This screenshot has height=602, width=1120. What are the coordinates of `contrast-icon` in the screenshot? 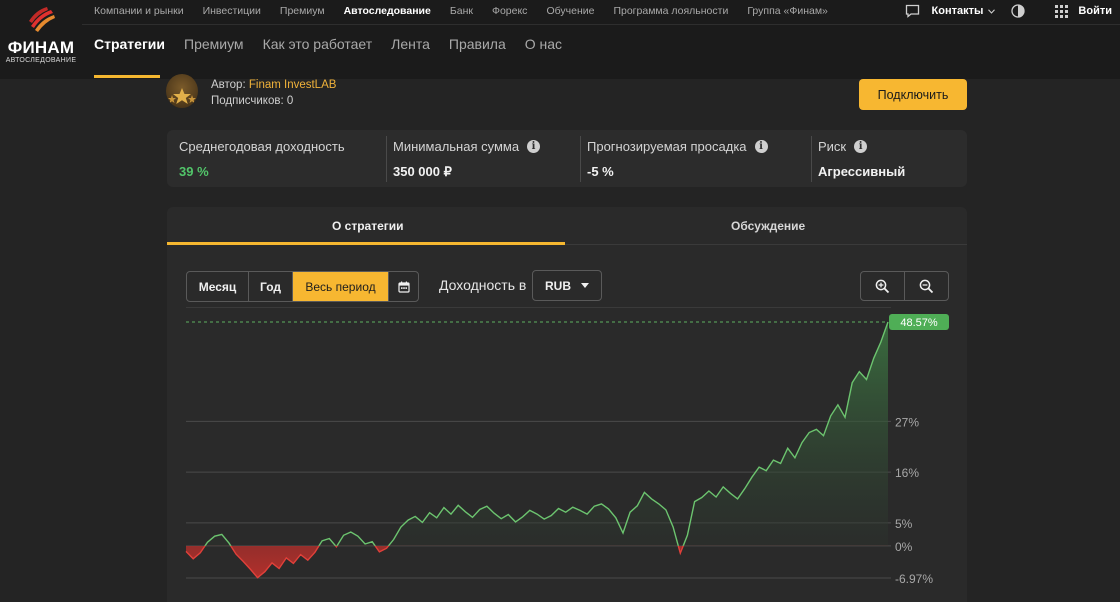 It's located at (1018, 11).